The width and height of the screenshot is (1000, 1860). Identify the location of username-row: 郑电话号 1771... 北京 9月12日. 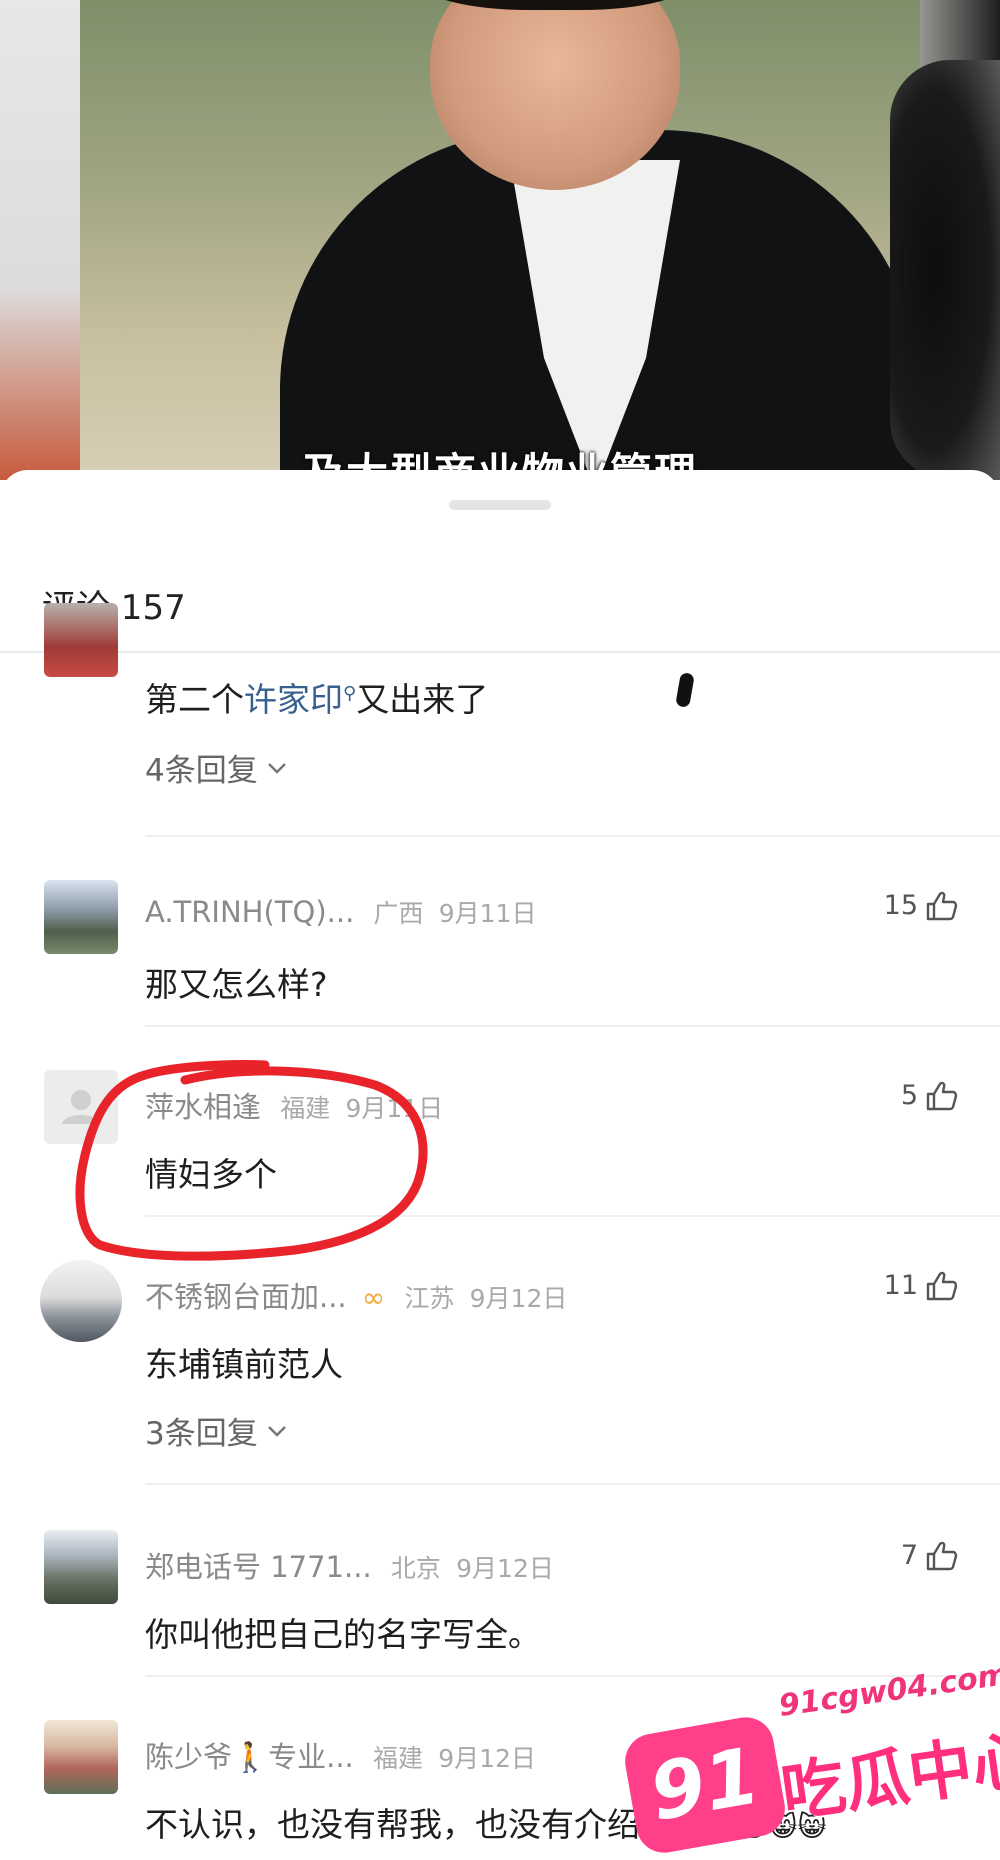
(349, 1565).